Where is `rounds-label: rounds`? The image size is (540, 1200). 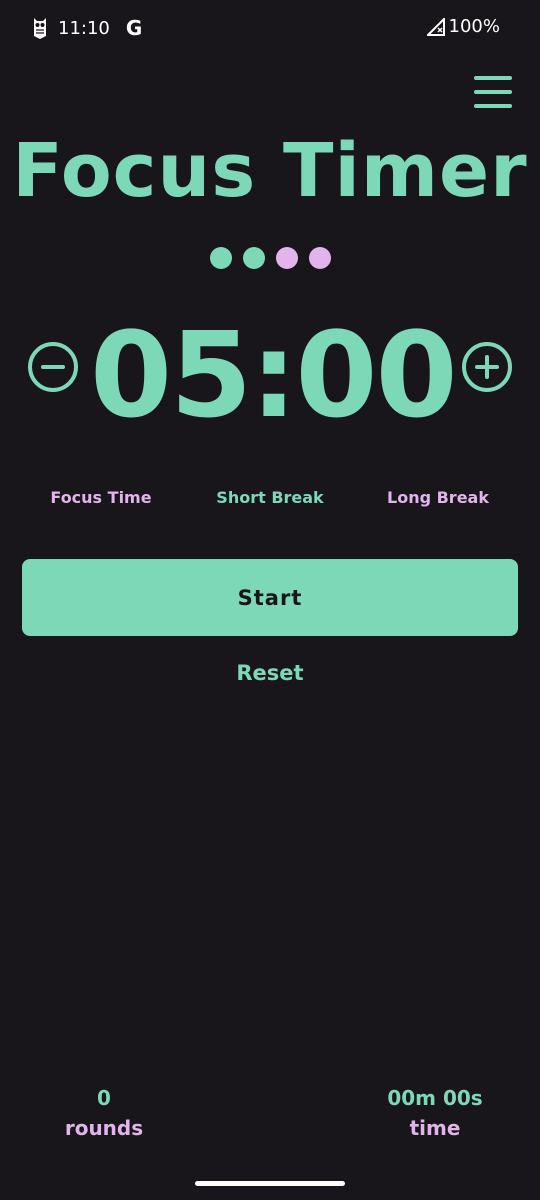
rounds-label: rounds is located at coordinates (104, 1128).